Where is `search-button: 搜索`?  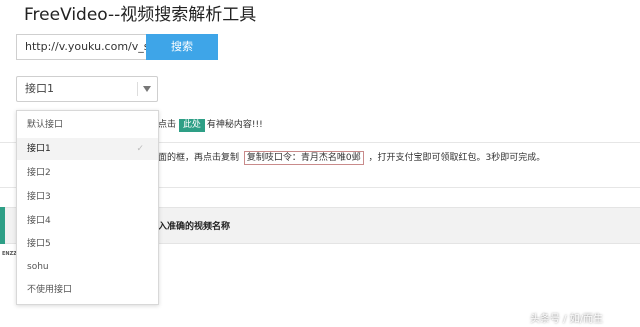 search-button: 搜索 is located at coordinates (182, 47).